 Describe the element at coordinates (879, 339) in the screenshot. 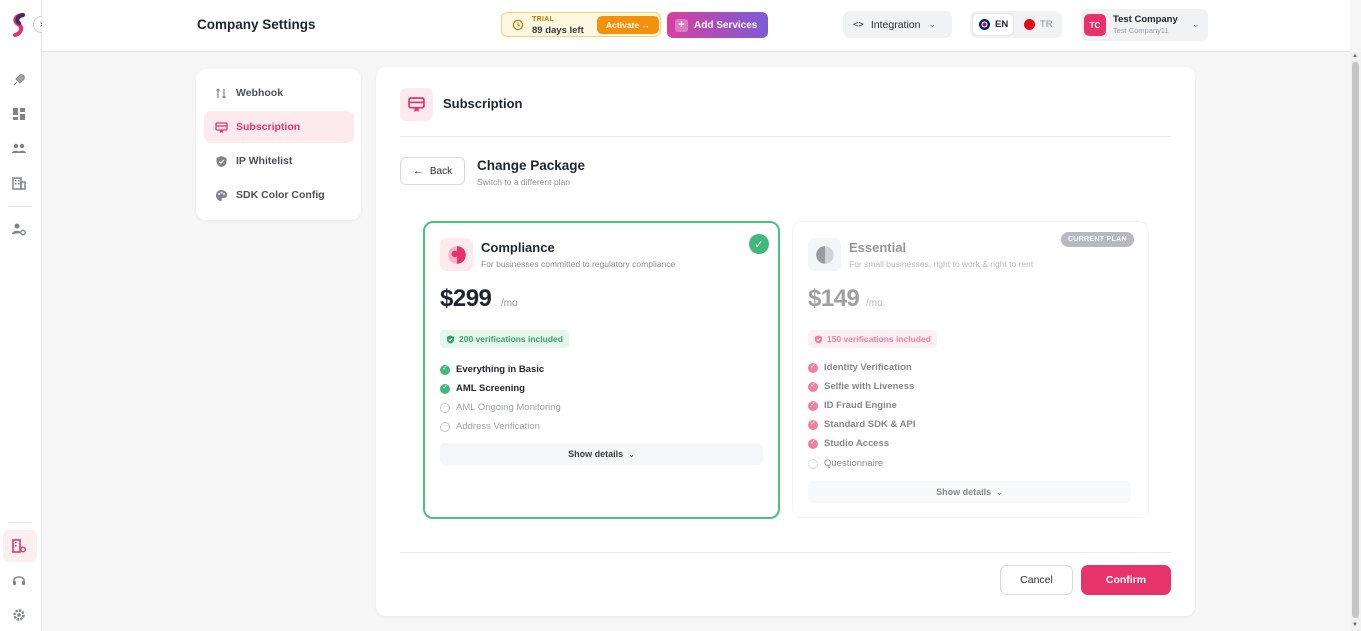

I see `verifications-label: 150 verifications included` at that location.